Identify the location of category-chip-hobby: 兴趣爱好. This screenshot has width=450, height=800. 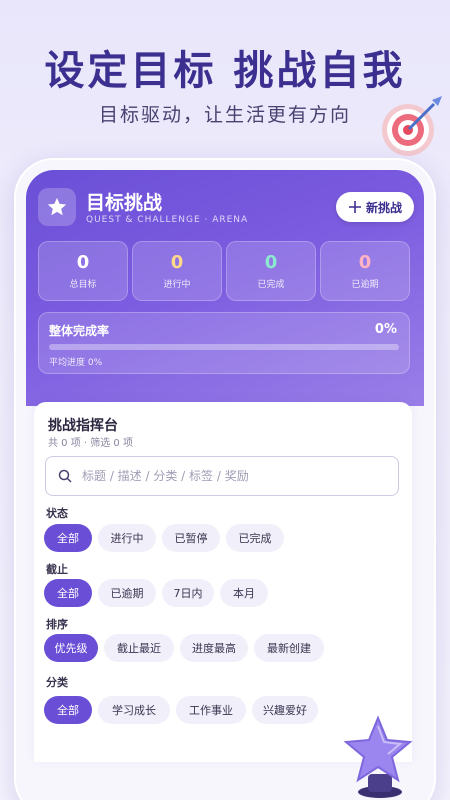
(285, 710).